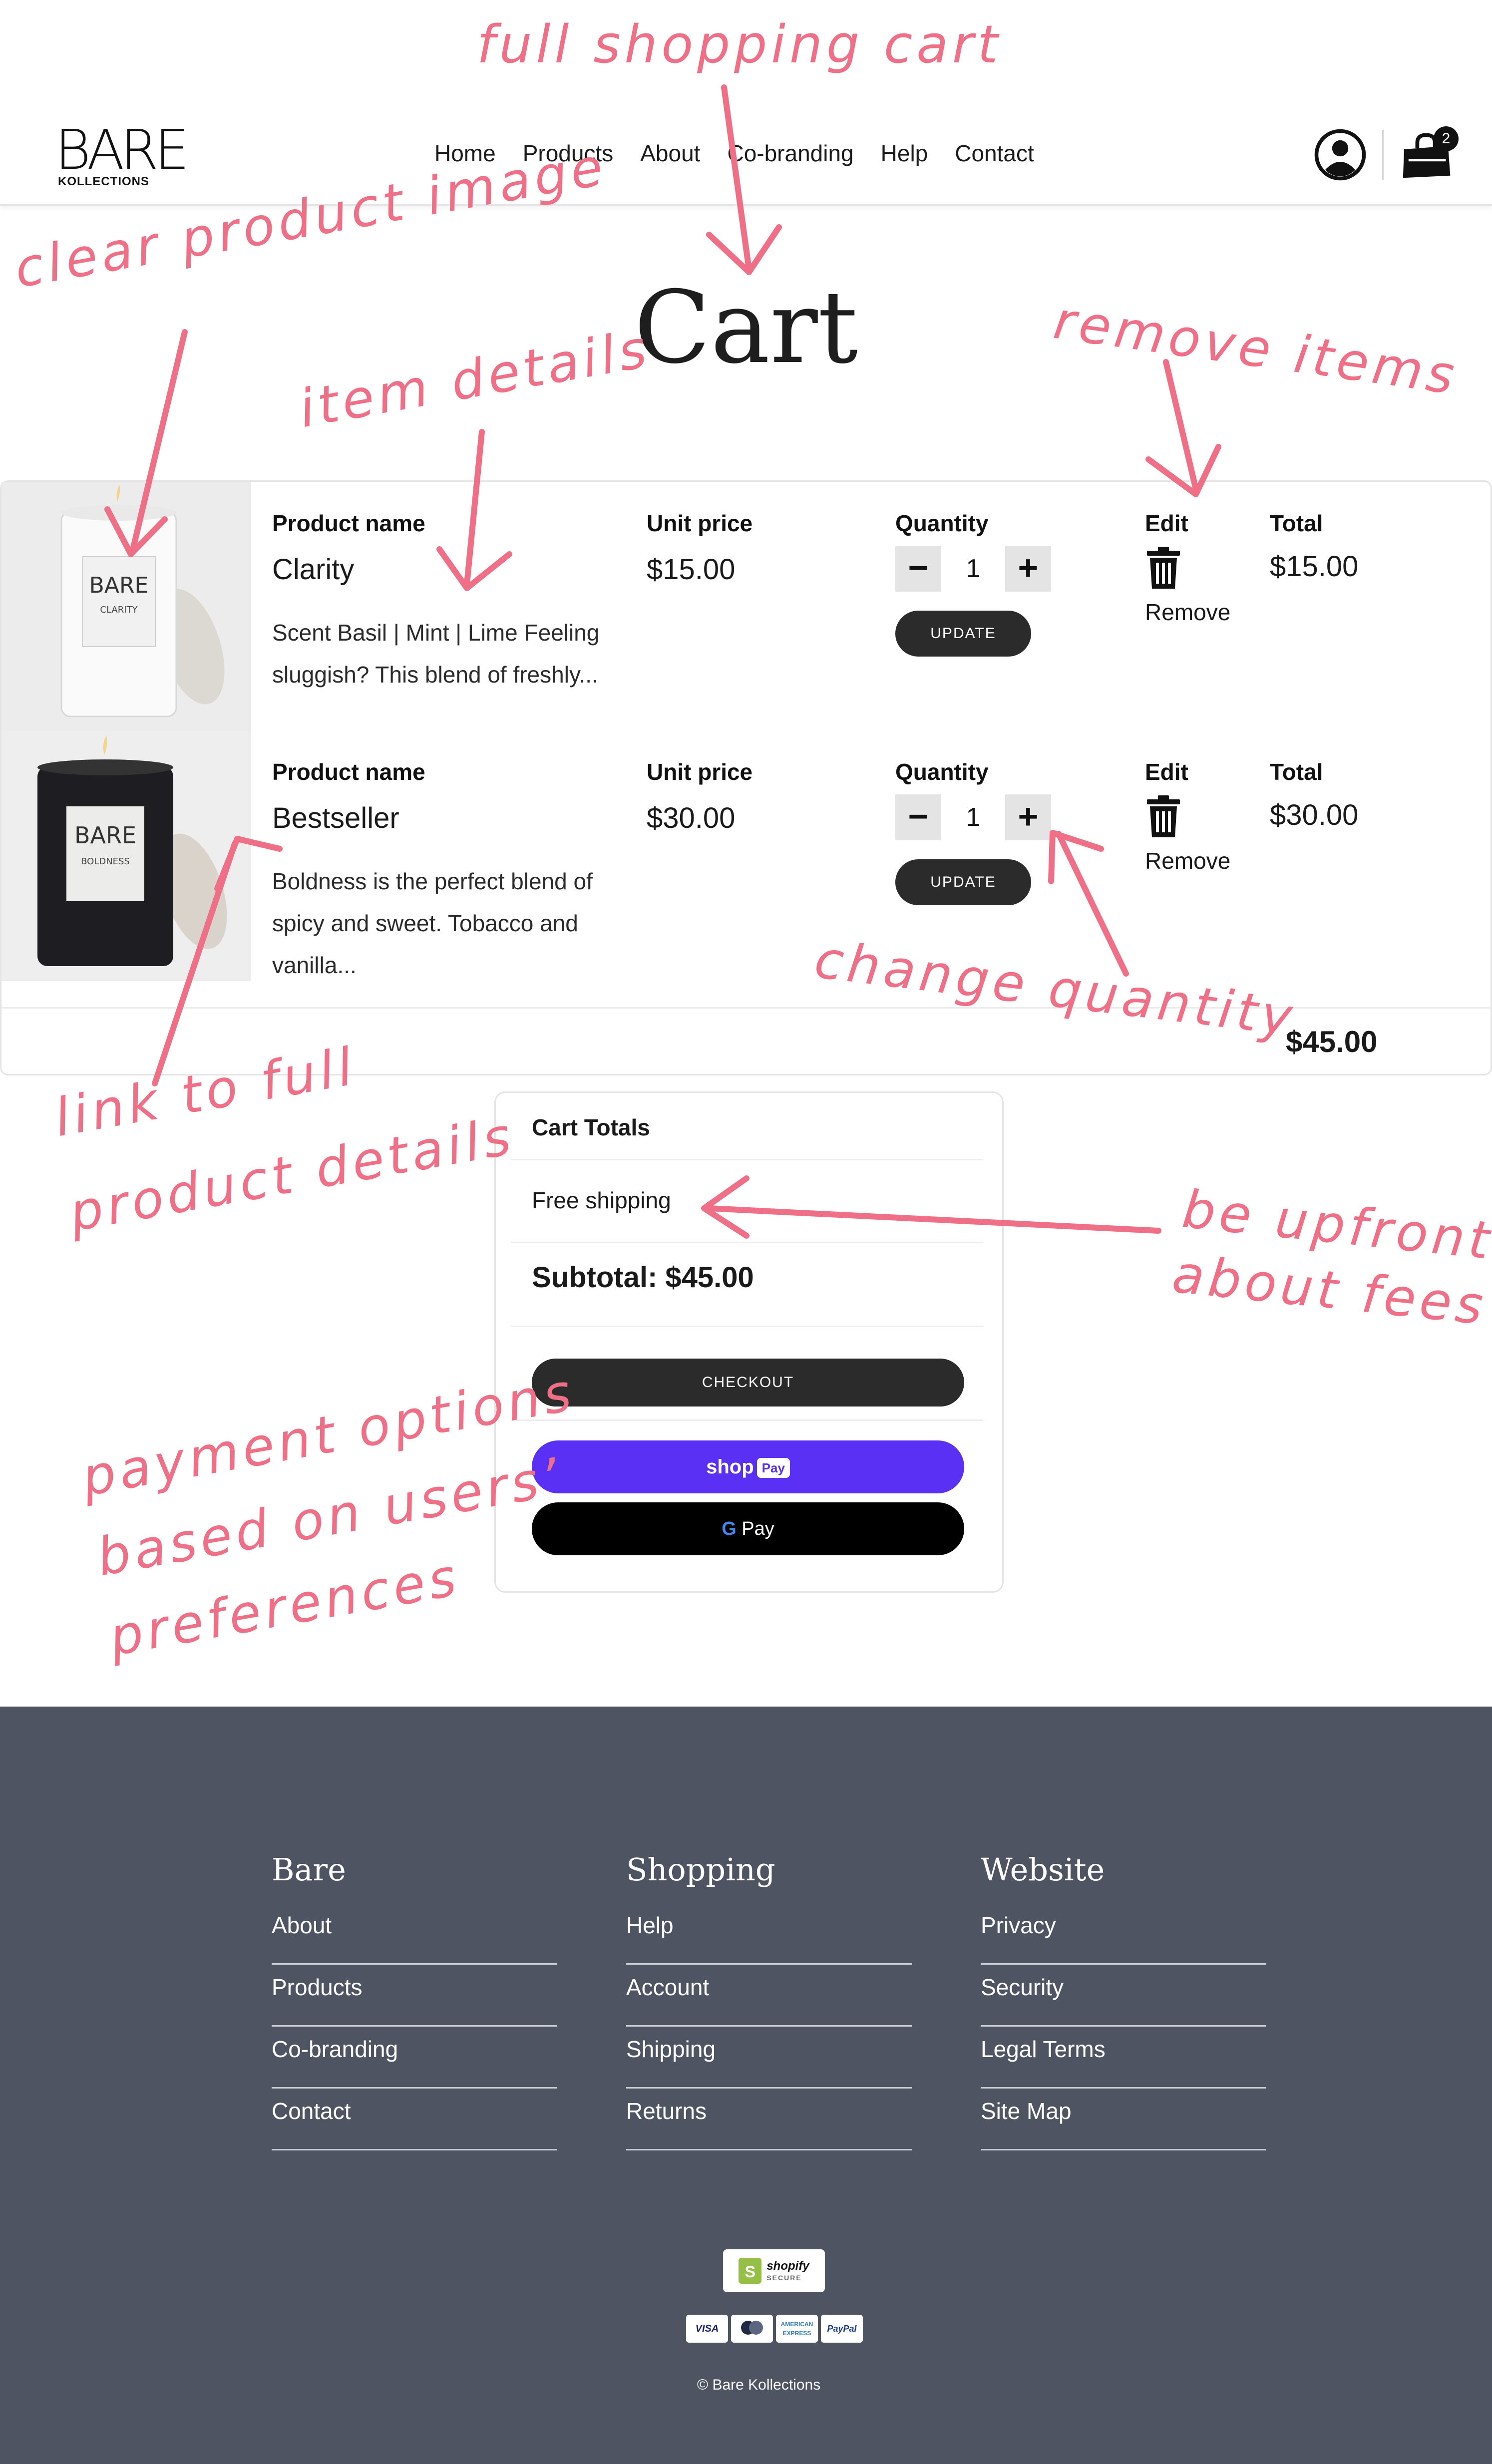 The height and width of the screenshot is (2464, 1492). I want to click on footer-link-about: About, so click(414, 1938).